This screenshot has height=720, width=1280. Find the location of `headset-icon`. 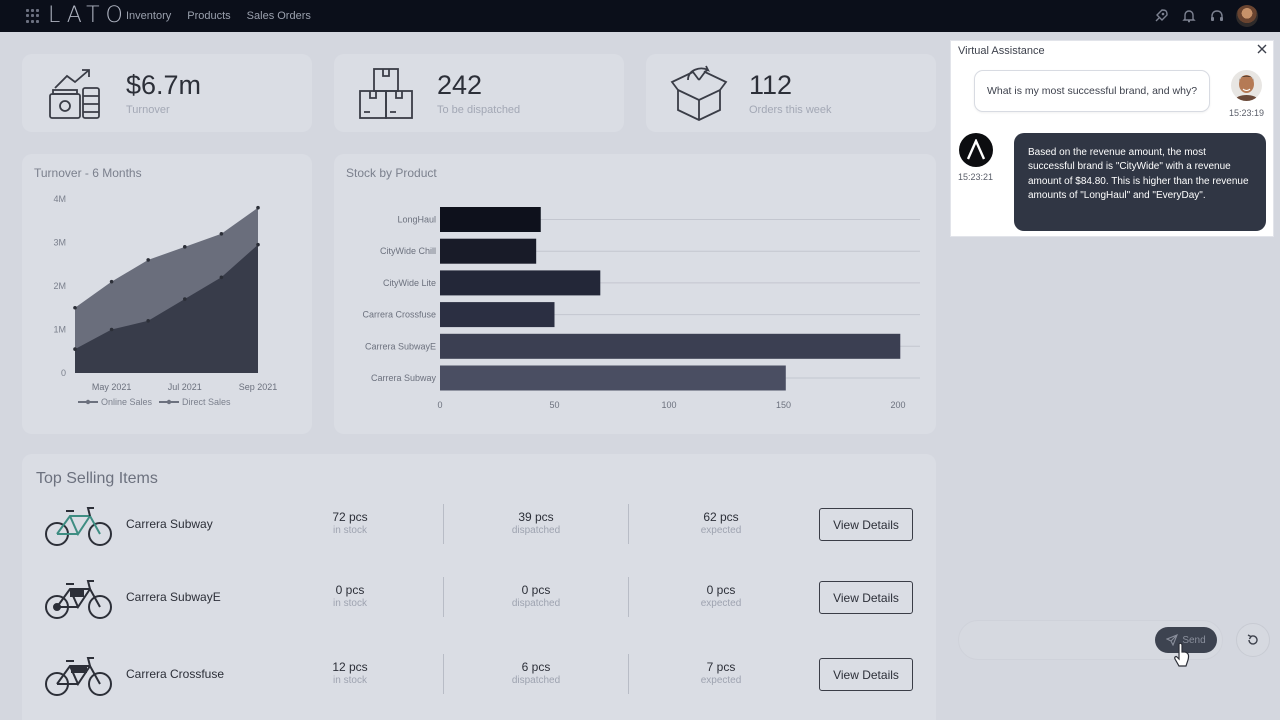

headset-icon is located at coordinates (1217, 16).